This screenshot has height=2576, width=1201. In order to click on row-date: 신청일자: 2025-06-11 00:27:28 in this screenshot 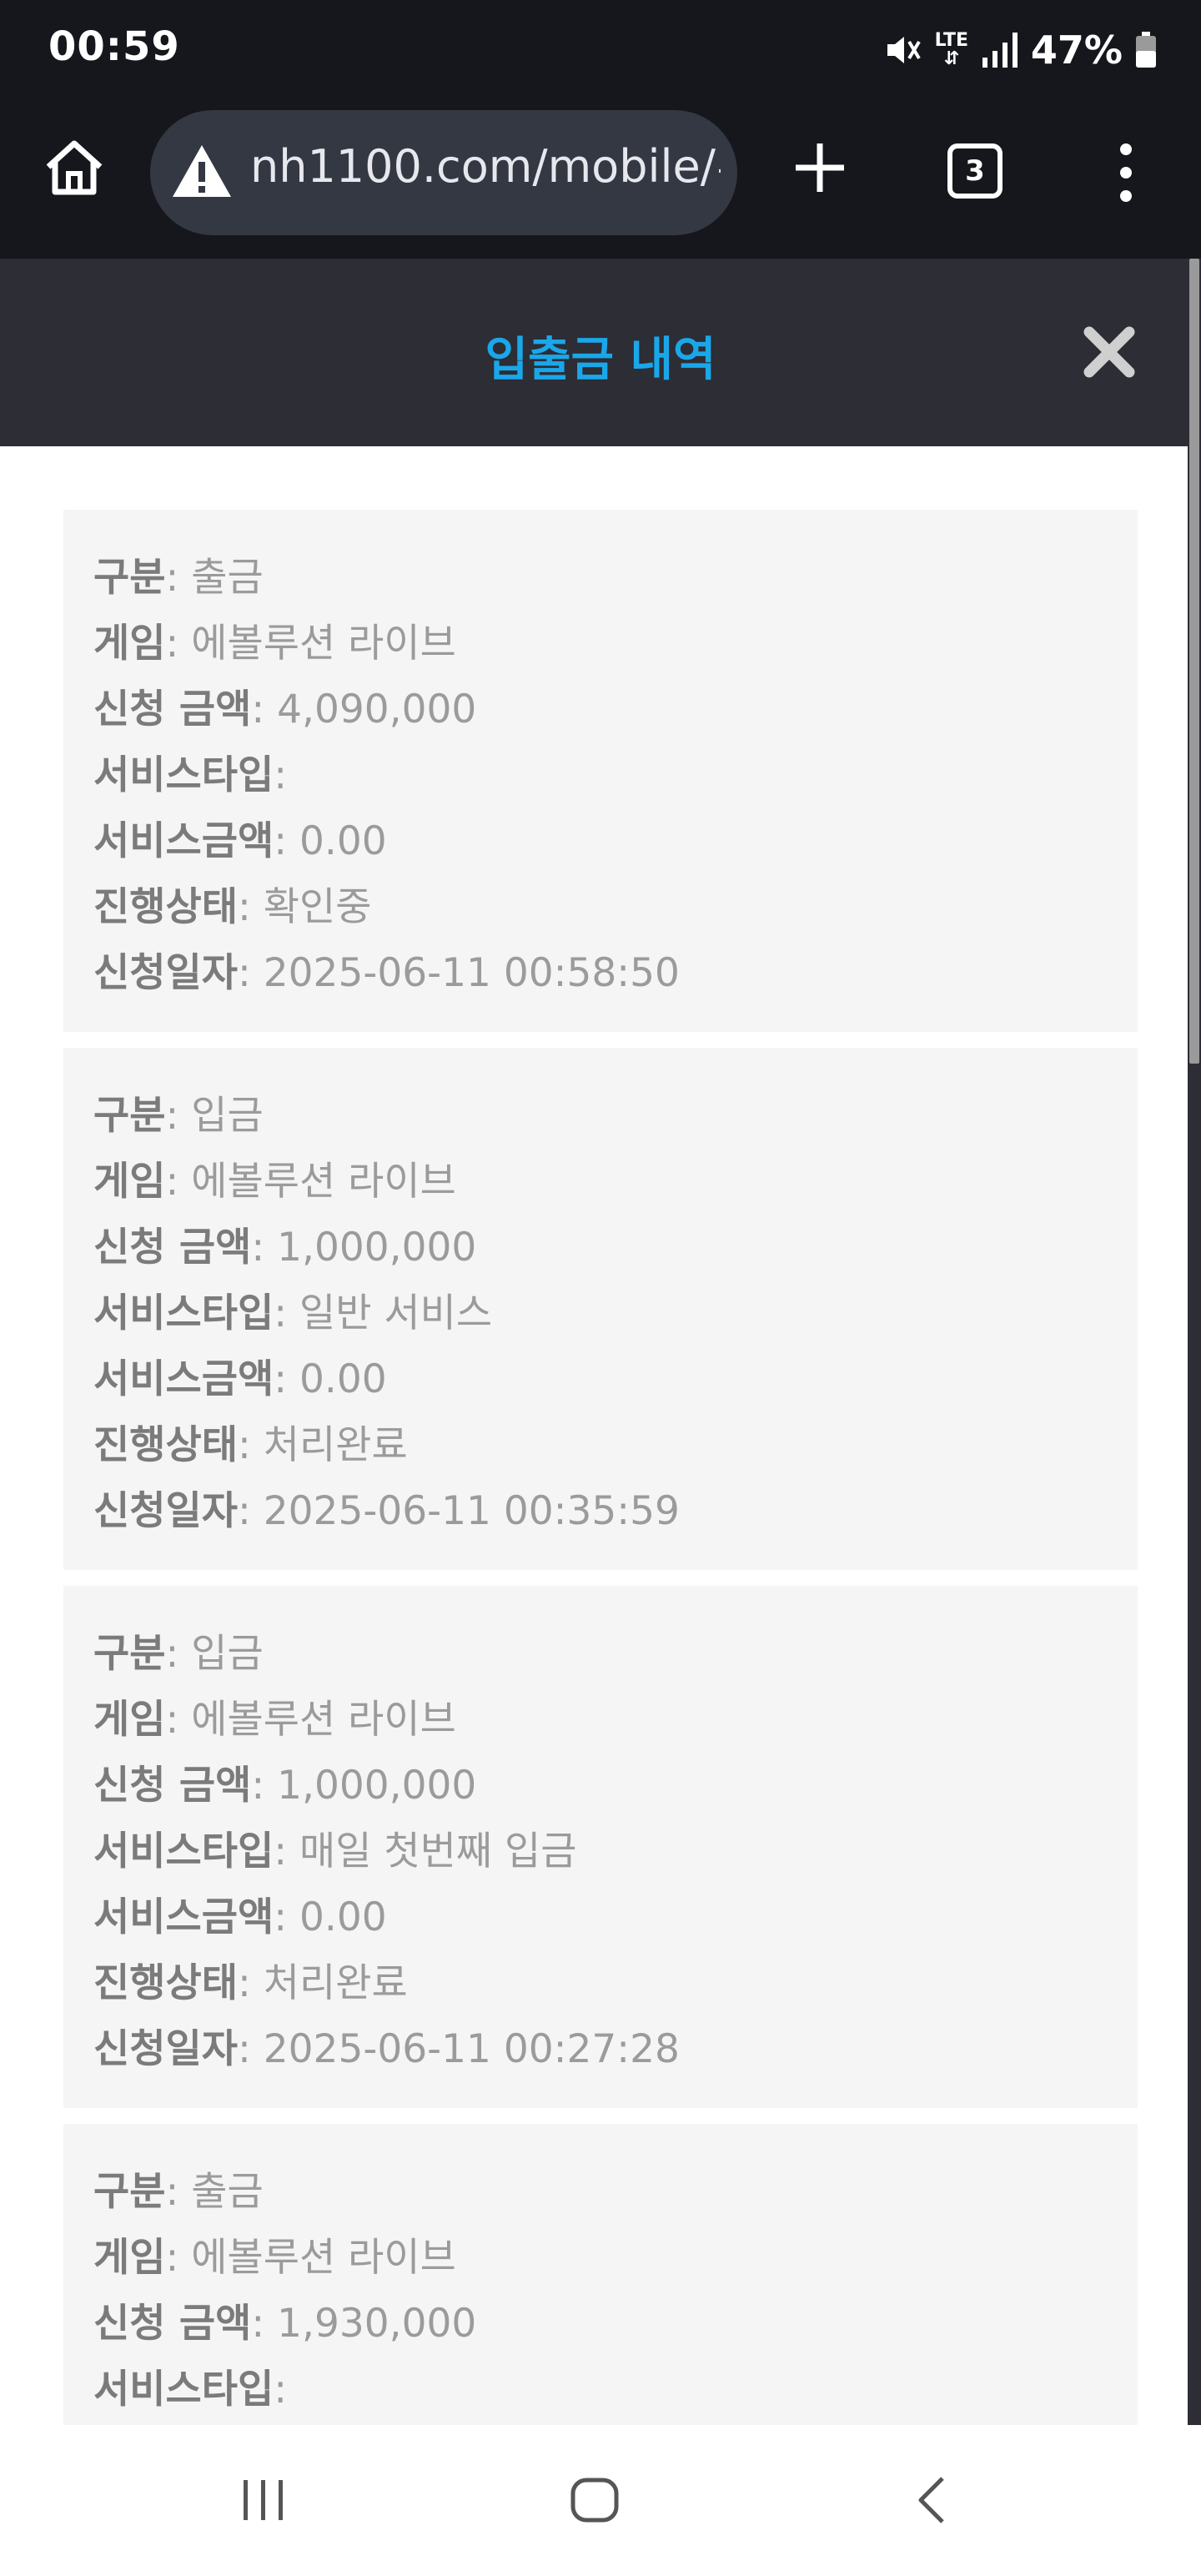, I will do `click(386, 2049)`.